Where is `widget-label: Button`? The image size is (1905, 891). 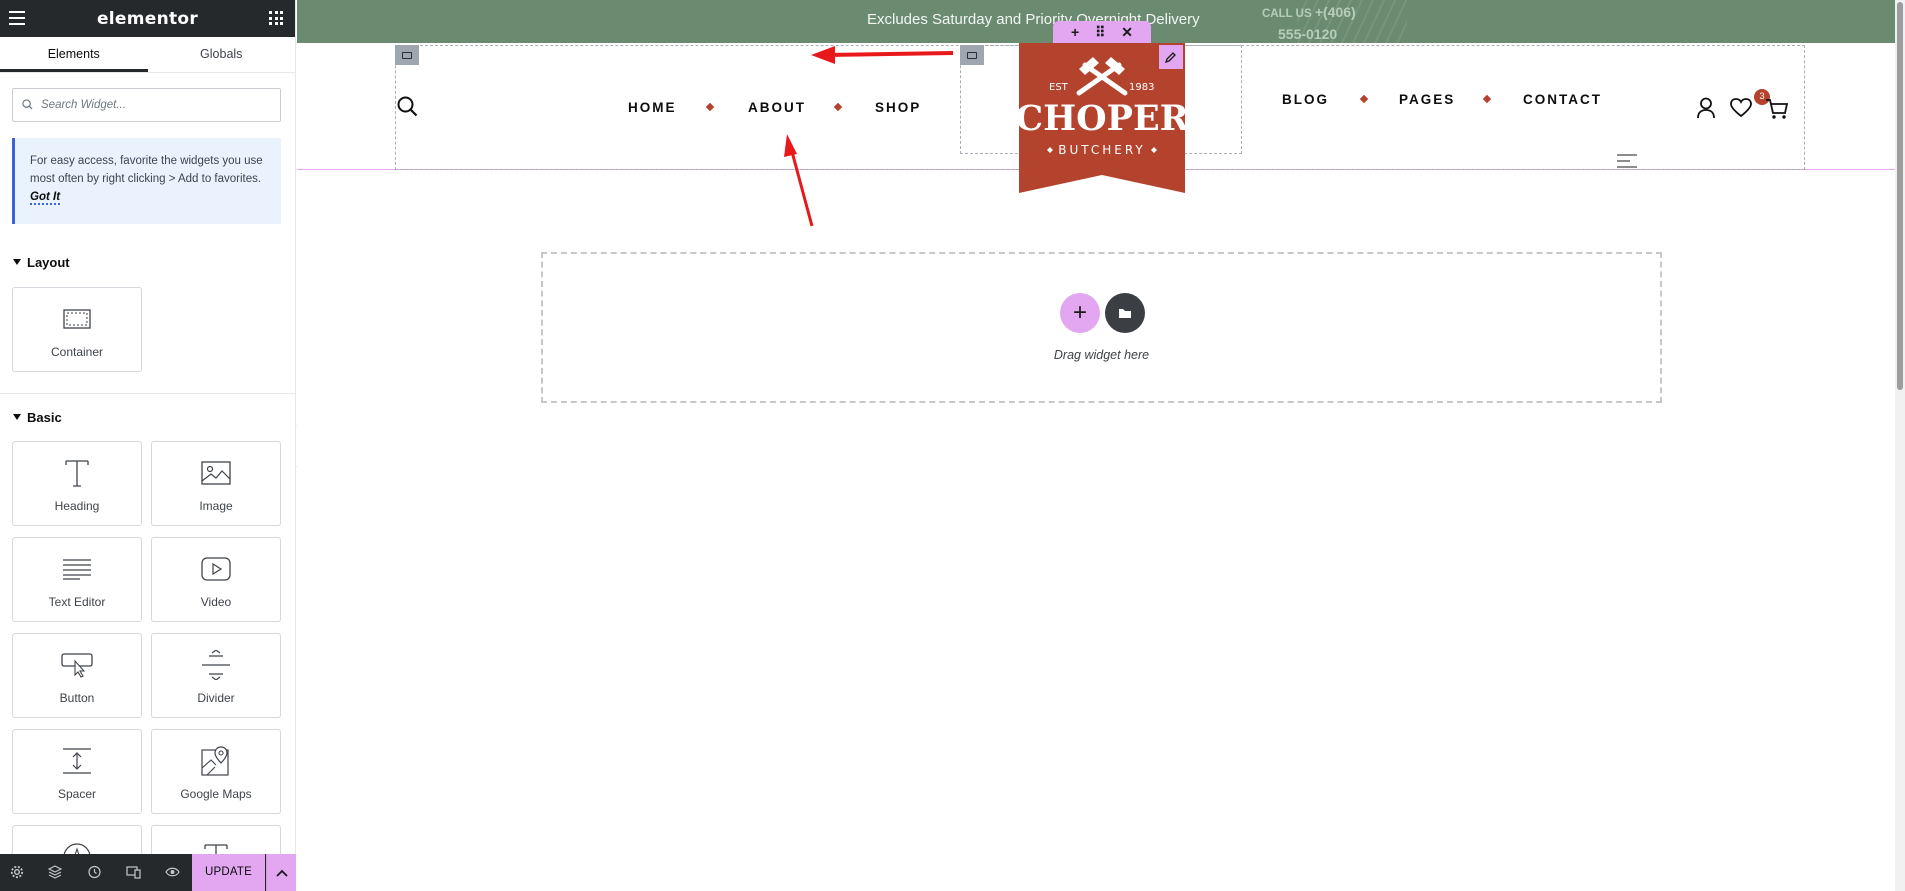 widget-label: Button is located at coordinates (77, 698).